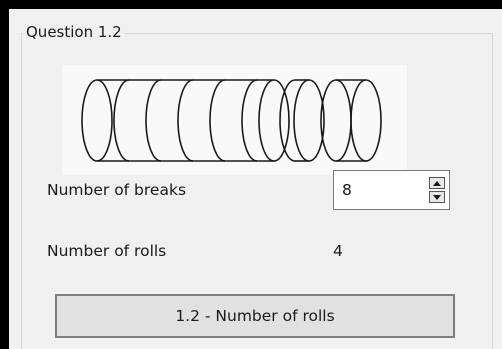 The image size is (502, 349). Describe the element at coordinates (437, 190) in the screenshot. I see `spin-buttons` at that location.